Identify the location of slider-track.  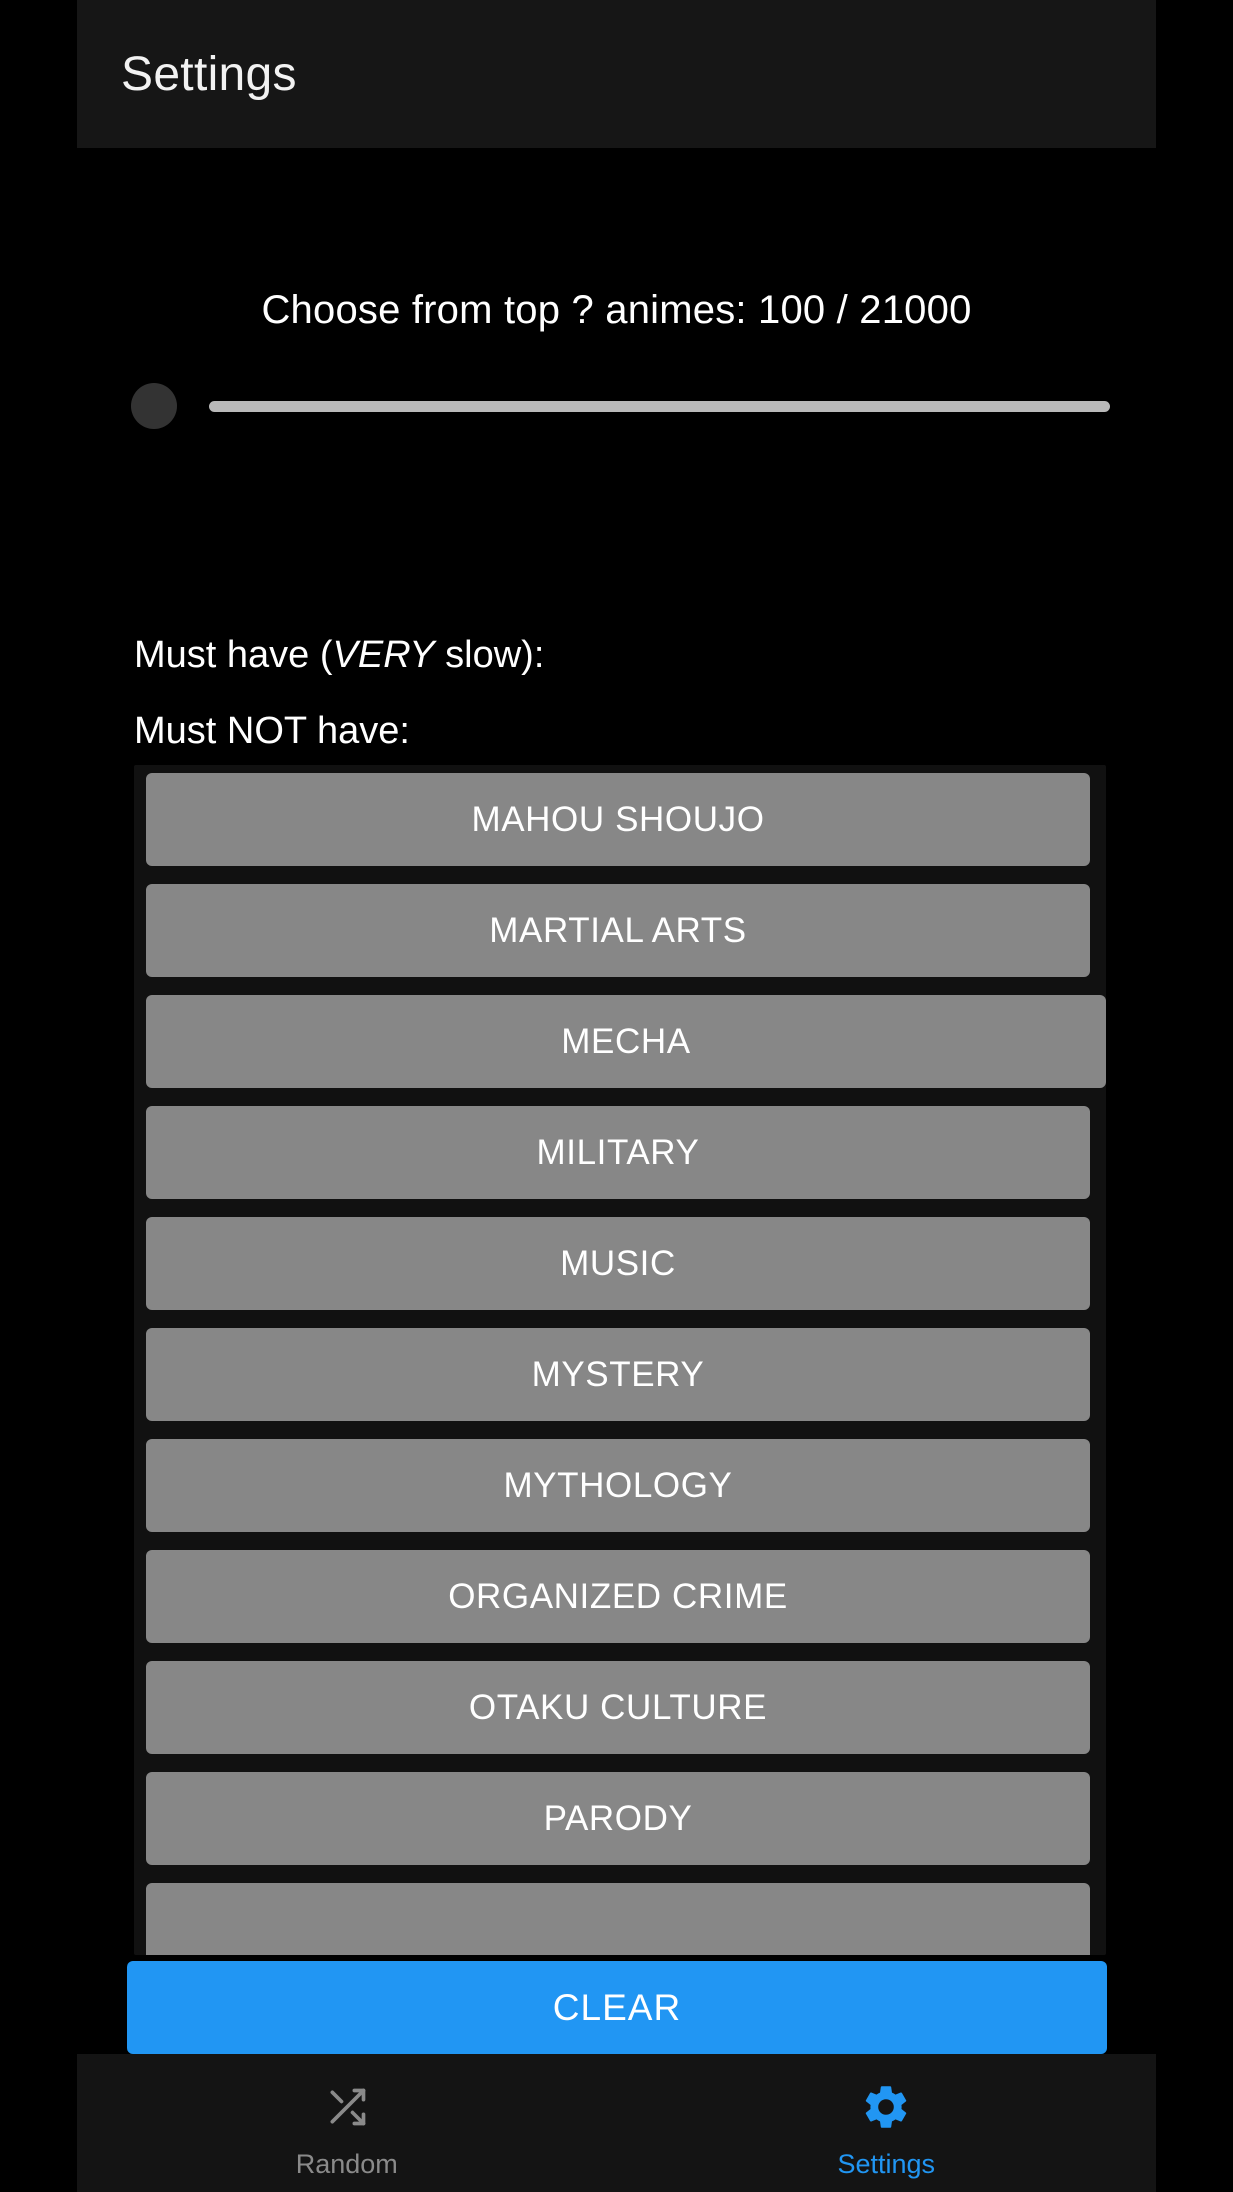
(659, 406).